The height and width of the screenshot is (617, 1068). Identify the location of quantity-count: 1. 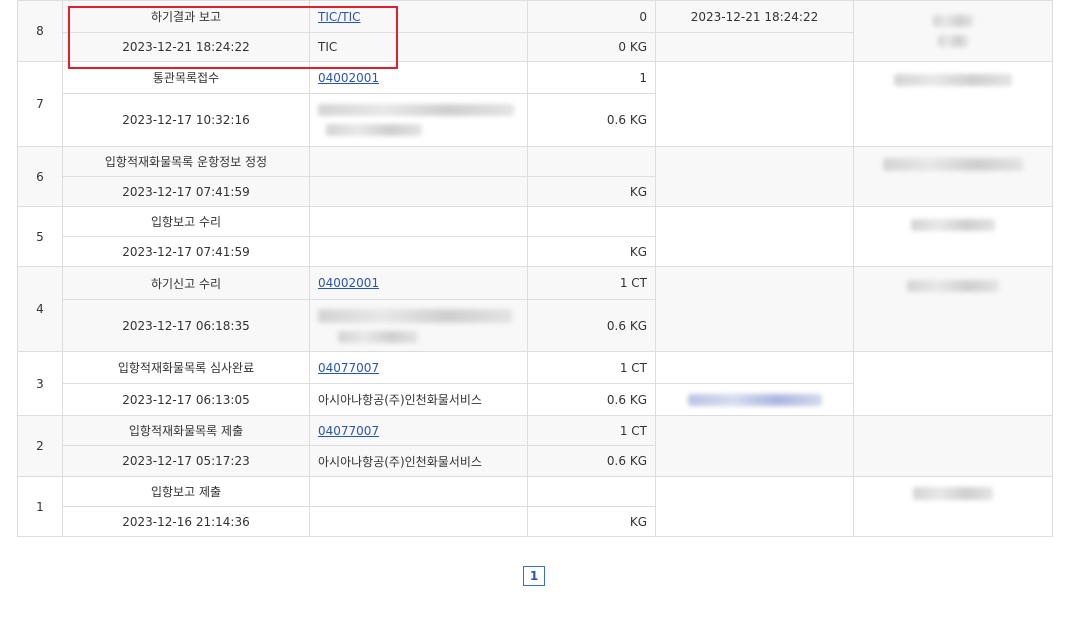
(591, 77).